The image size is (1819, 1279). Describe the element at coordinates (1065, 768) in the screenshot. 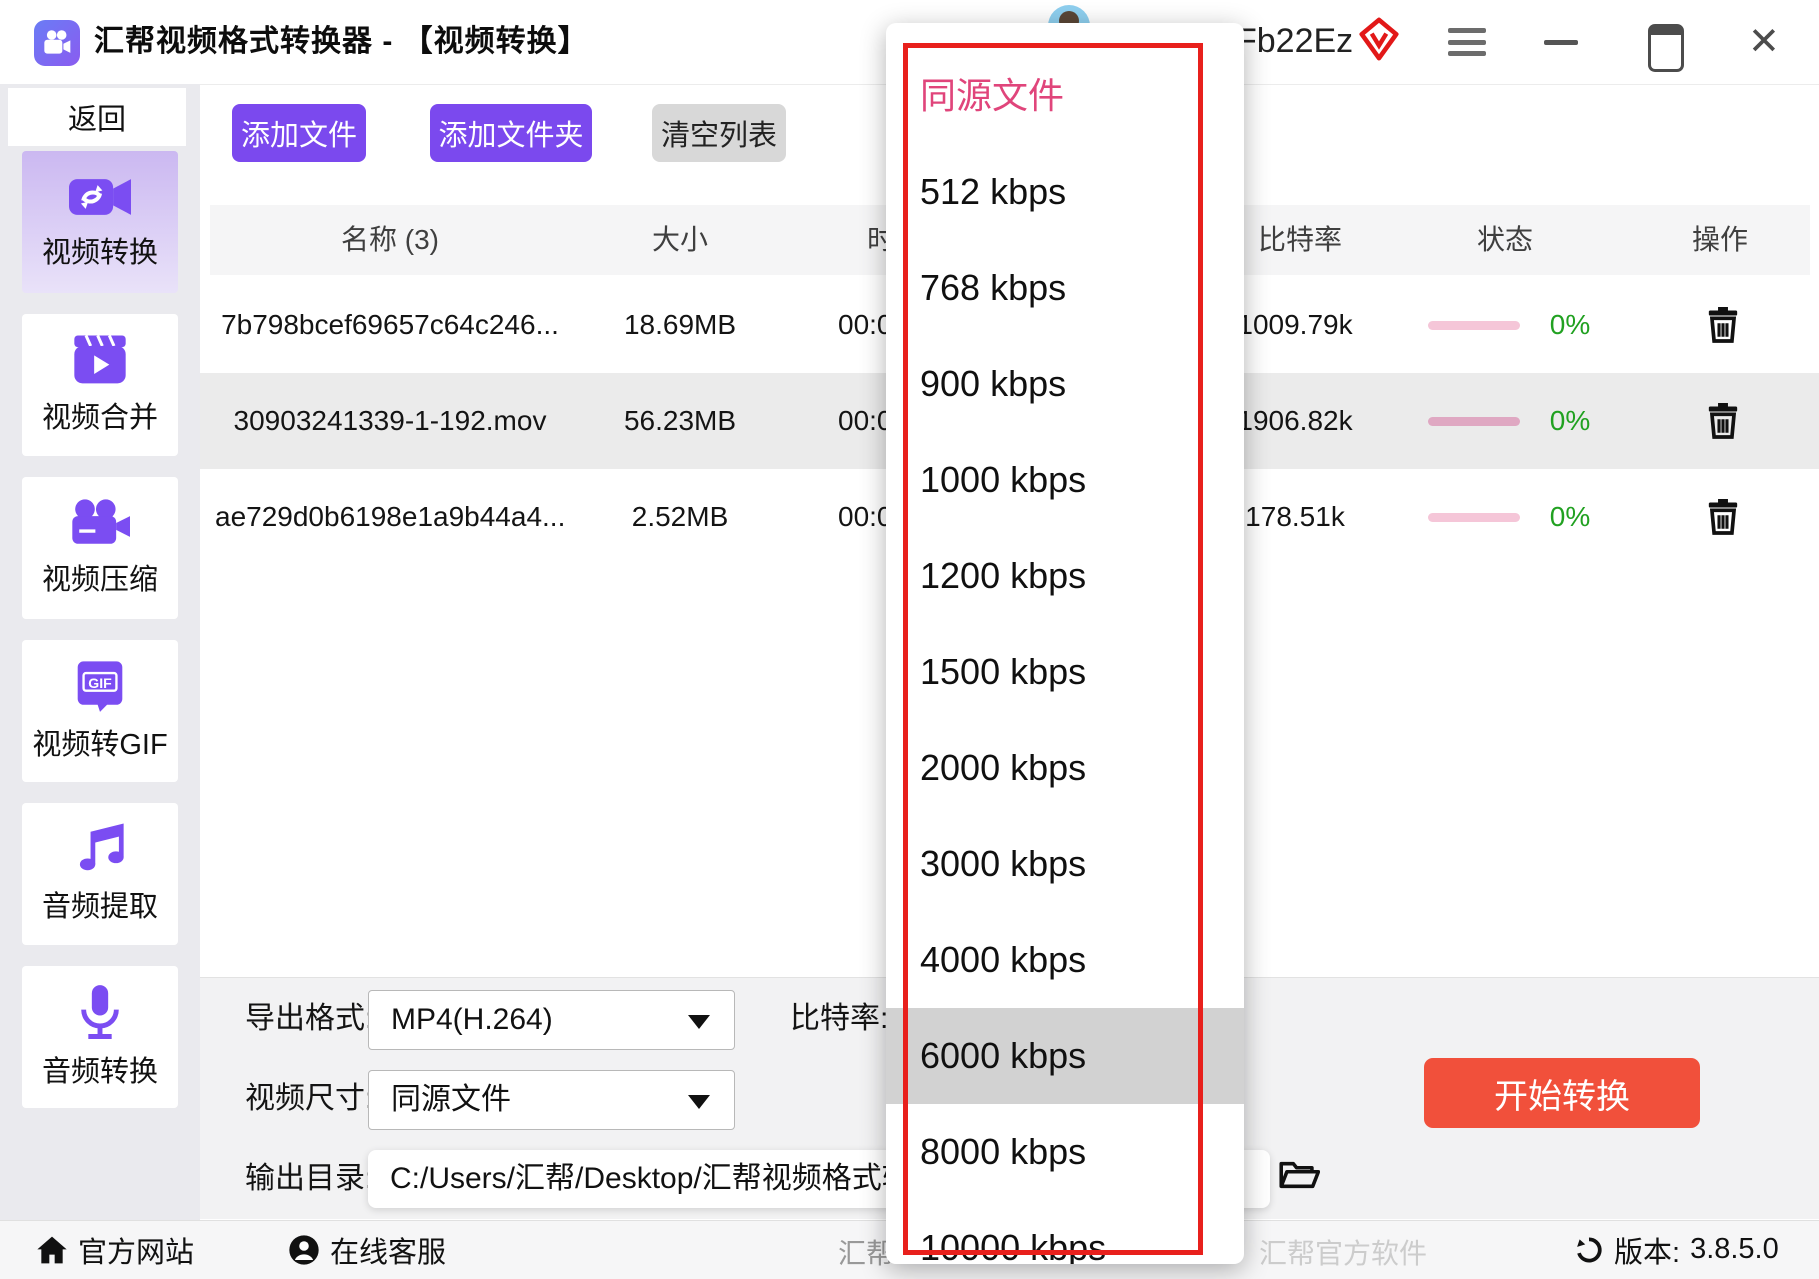

I see `dropdown-option: 2000 kbps` at that location.